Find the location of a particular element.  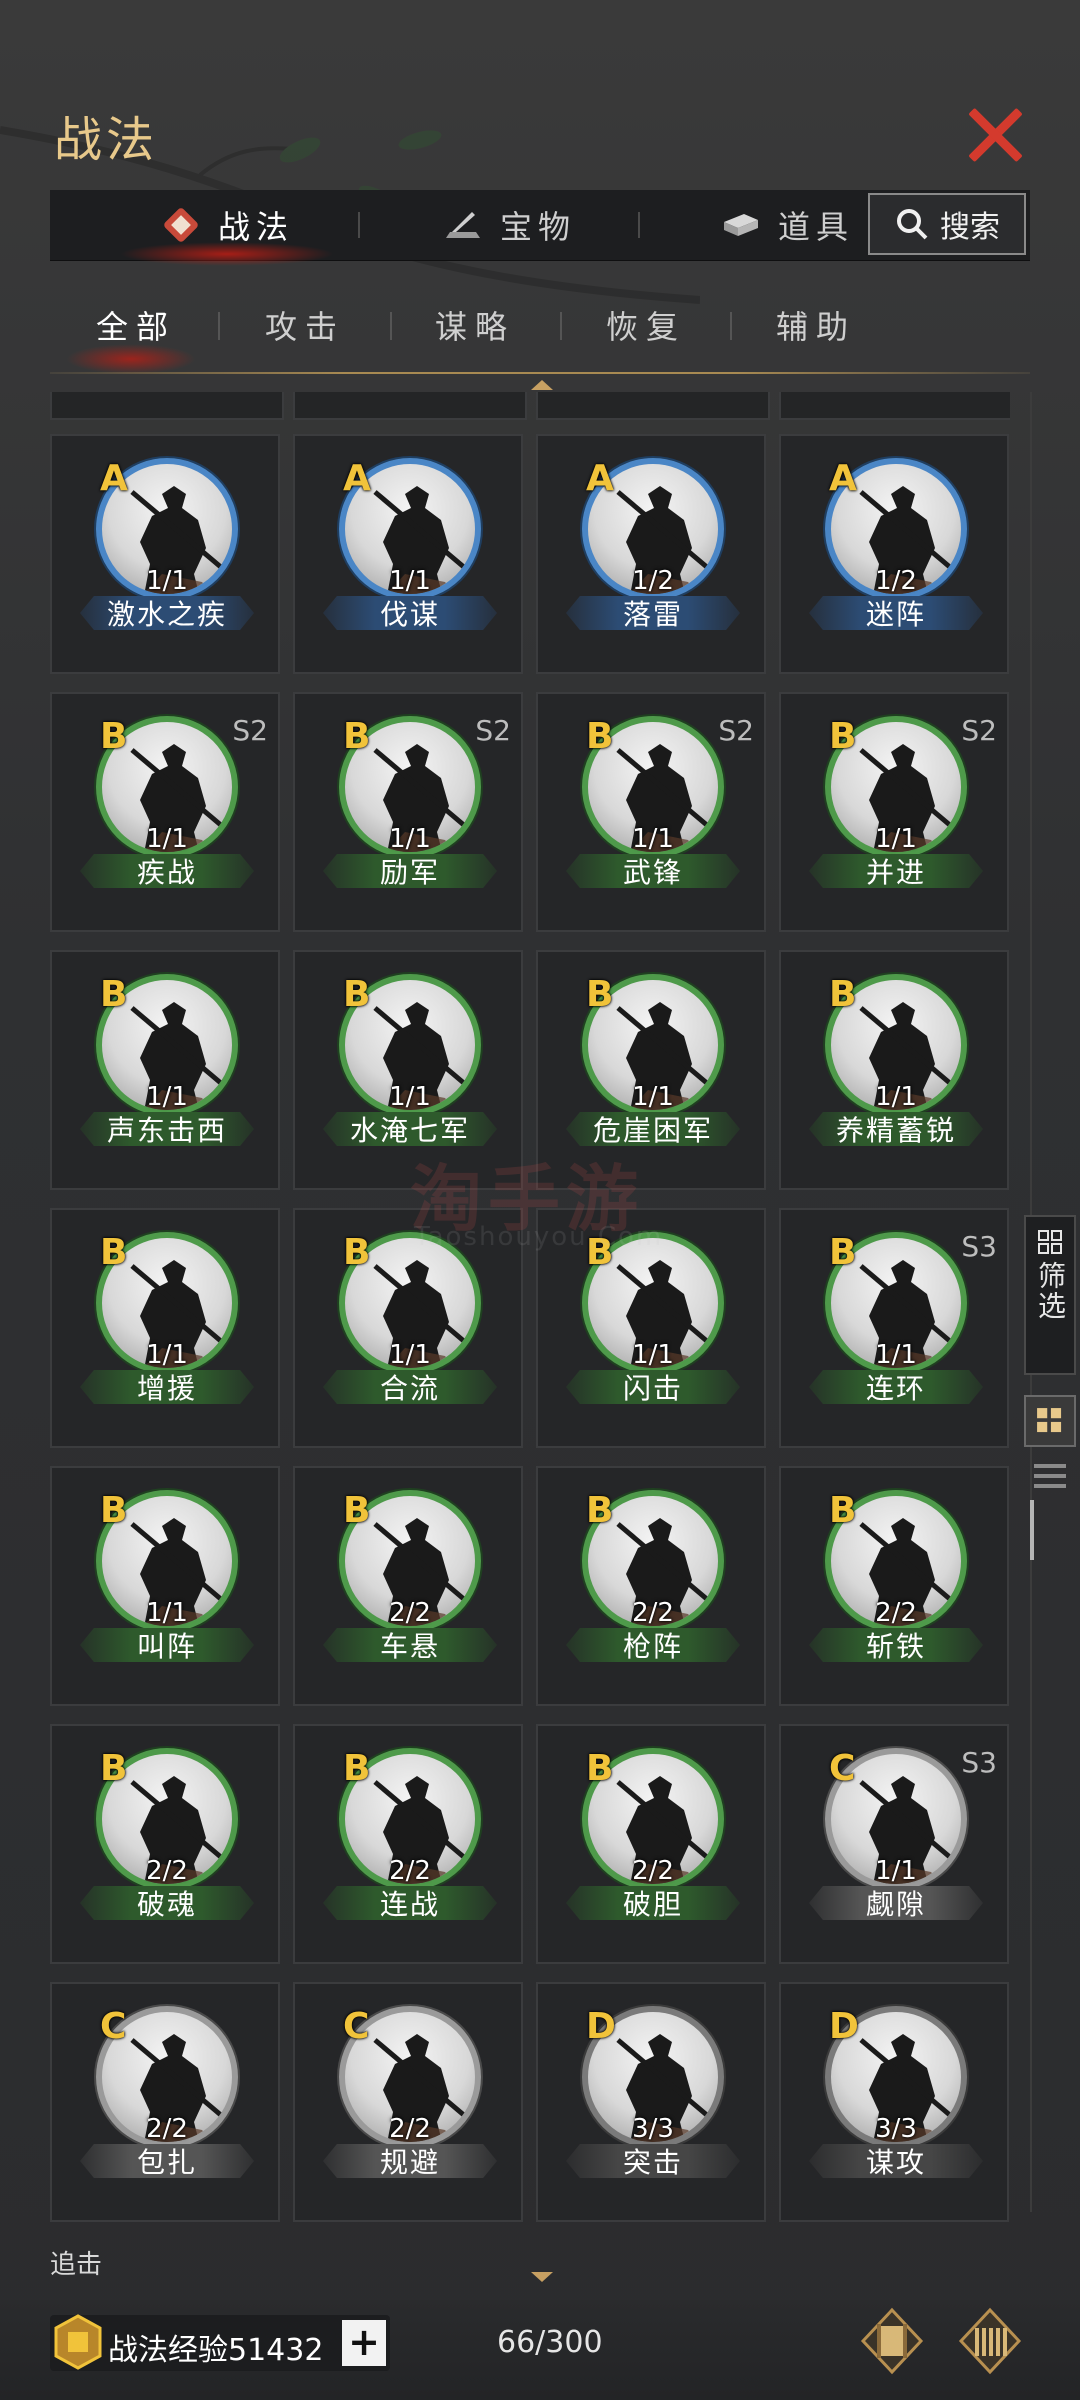

tactic-card: A 1/1 激水之疾 is located at coordinates (165, 554).